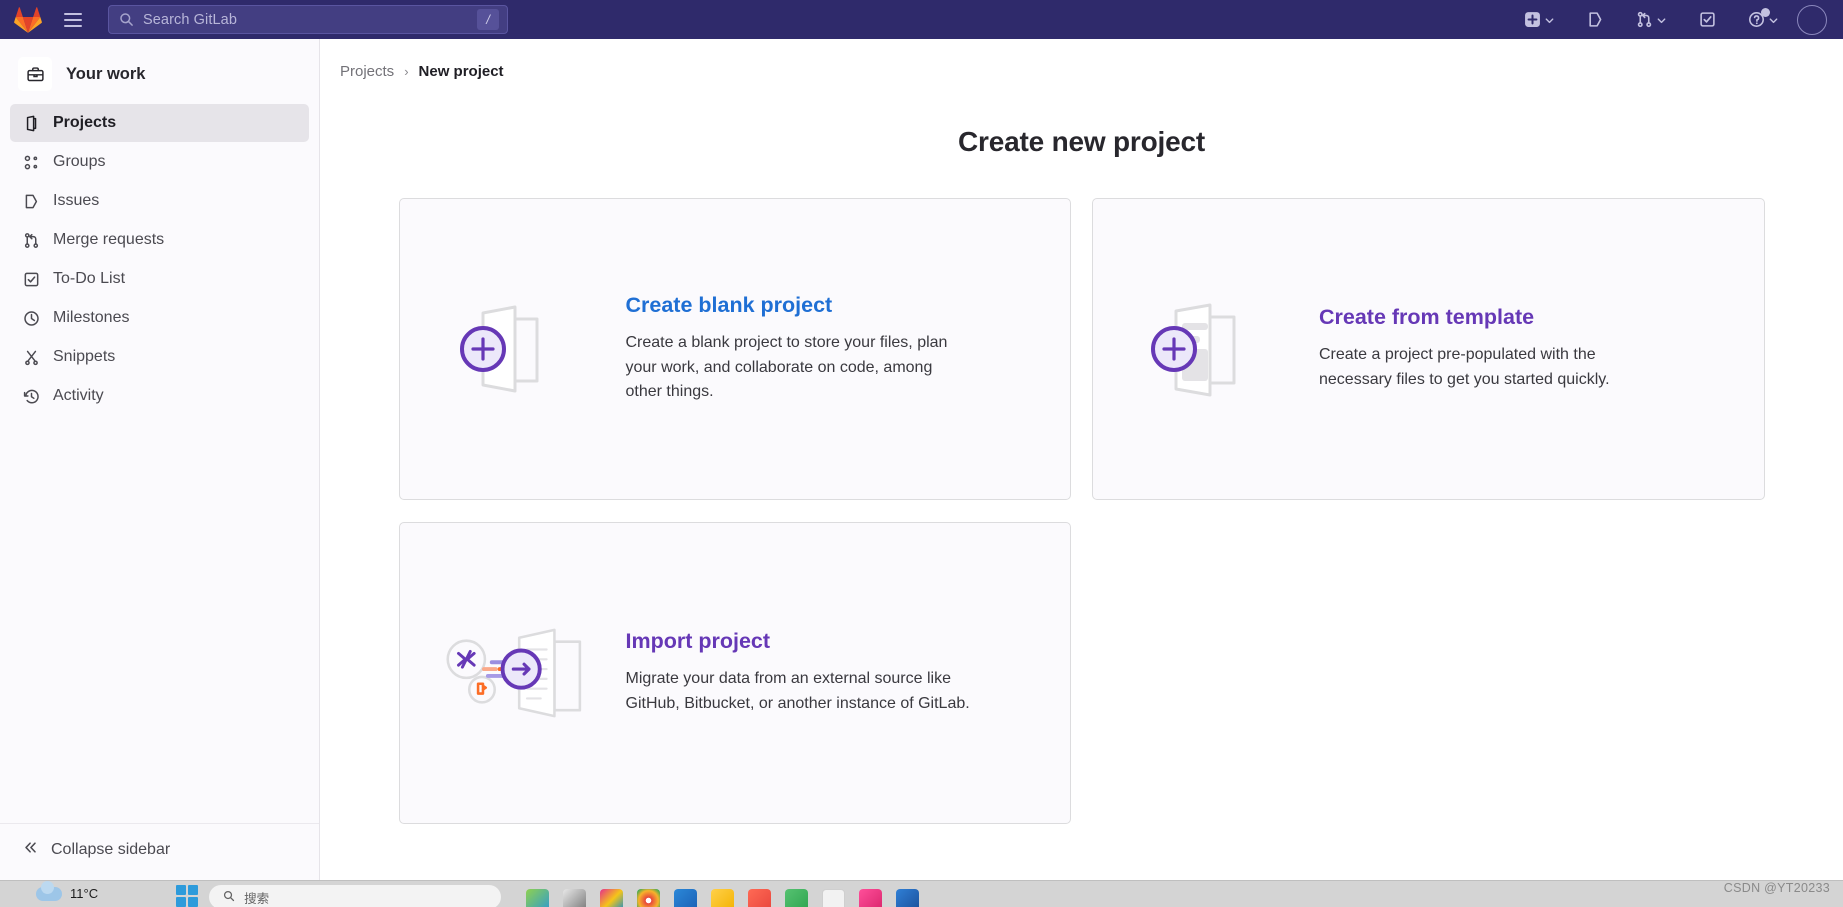 This screenshot has height=907, width=1843. I want to click on sidebar-item-label: Merge requests, so click(109, 239).